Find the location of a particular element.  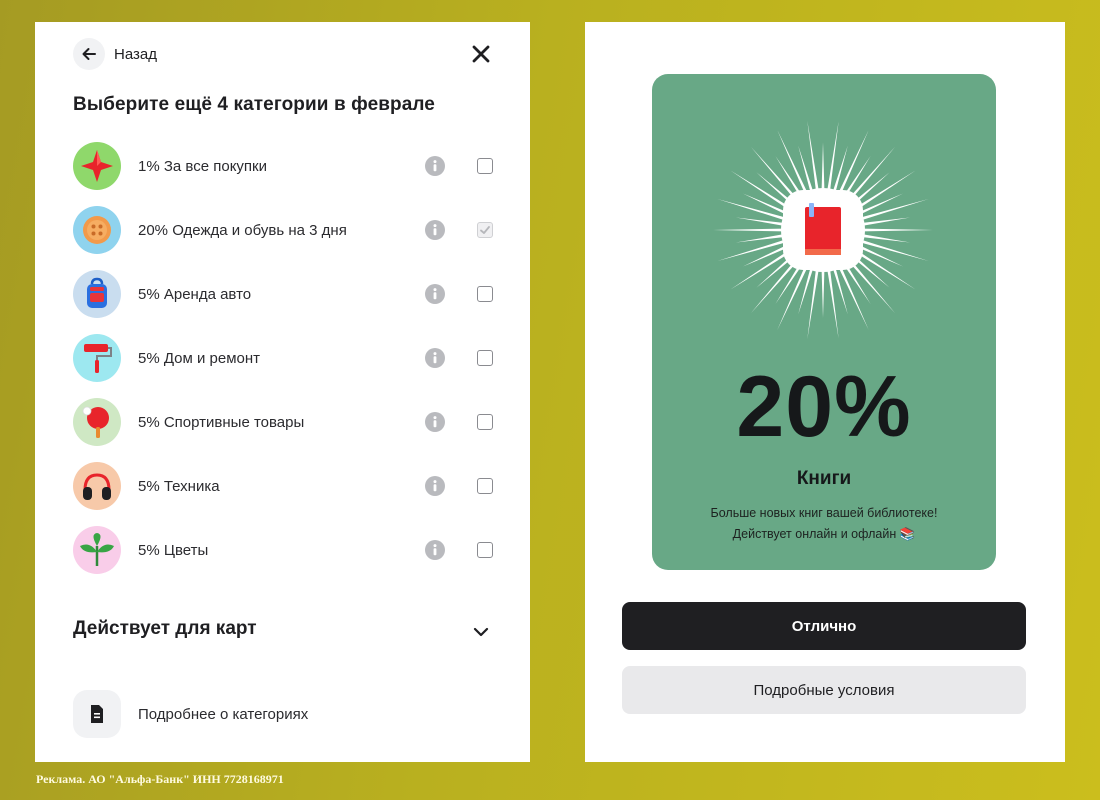

ping-pong-icon is located at coordinates (97, 422).